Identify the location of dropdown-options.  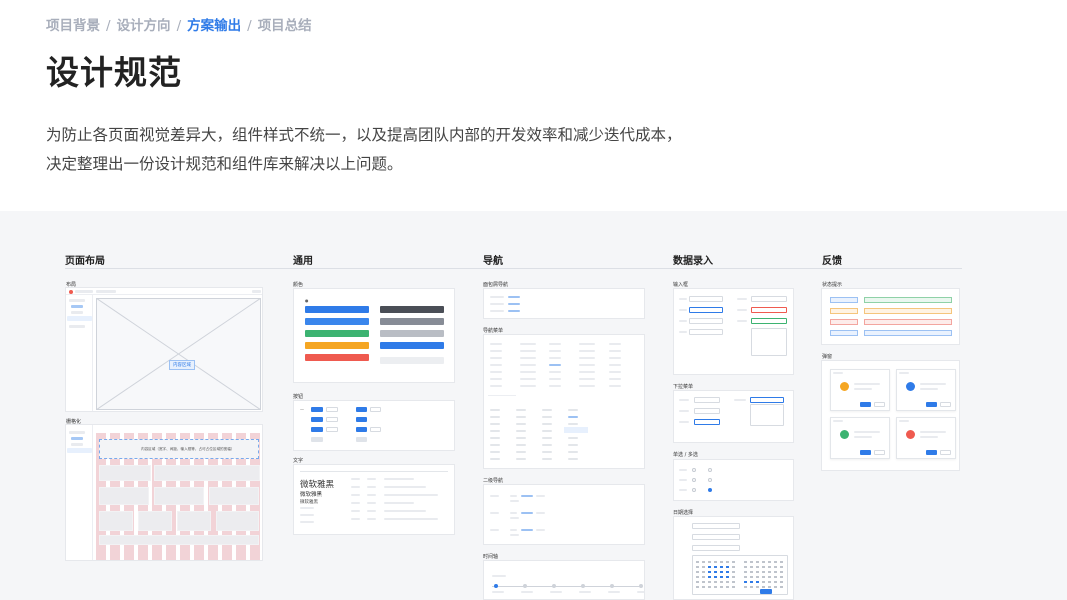
(767, 415).